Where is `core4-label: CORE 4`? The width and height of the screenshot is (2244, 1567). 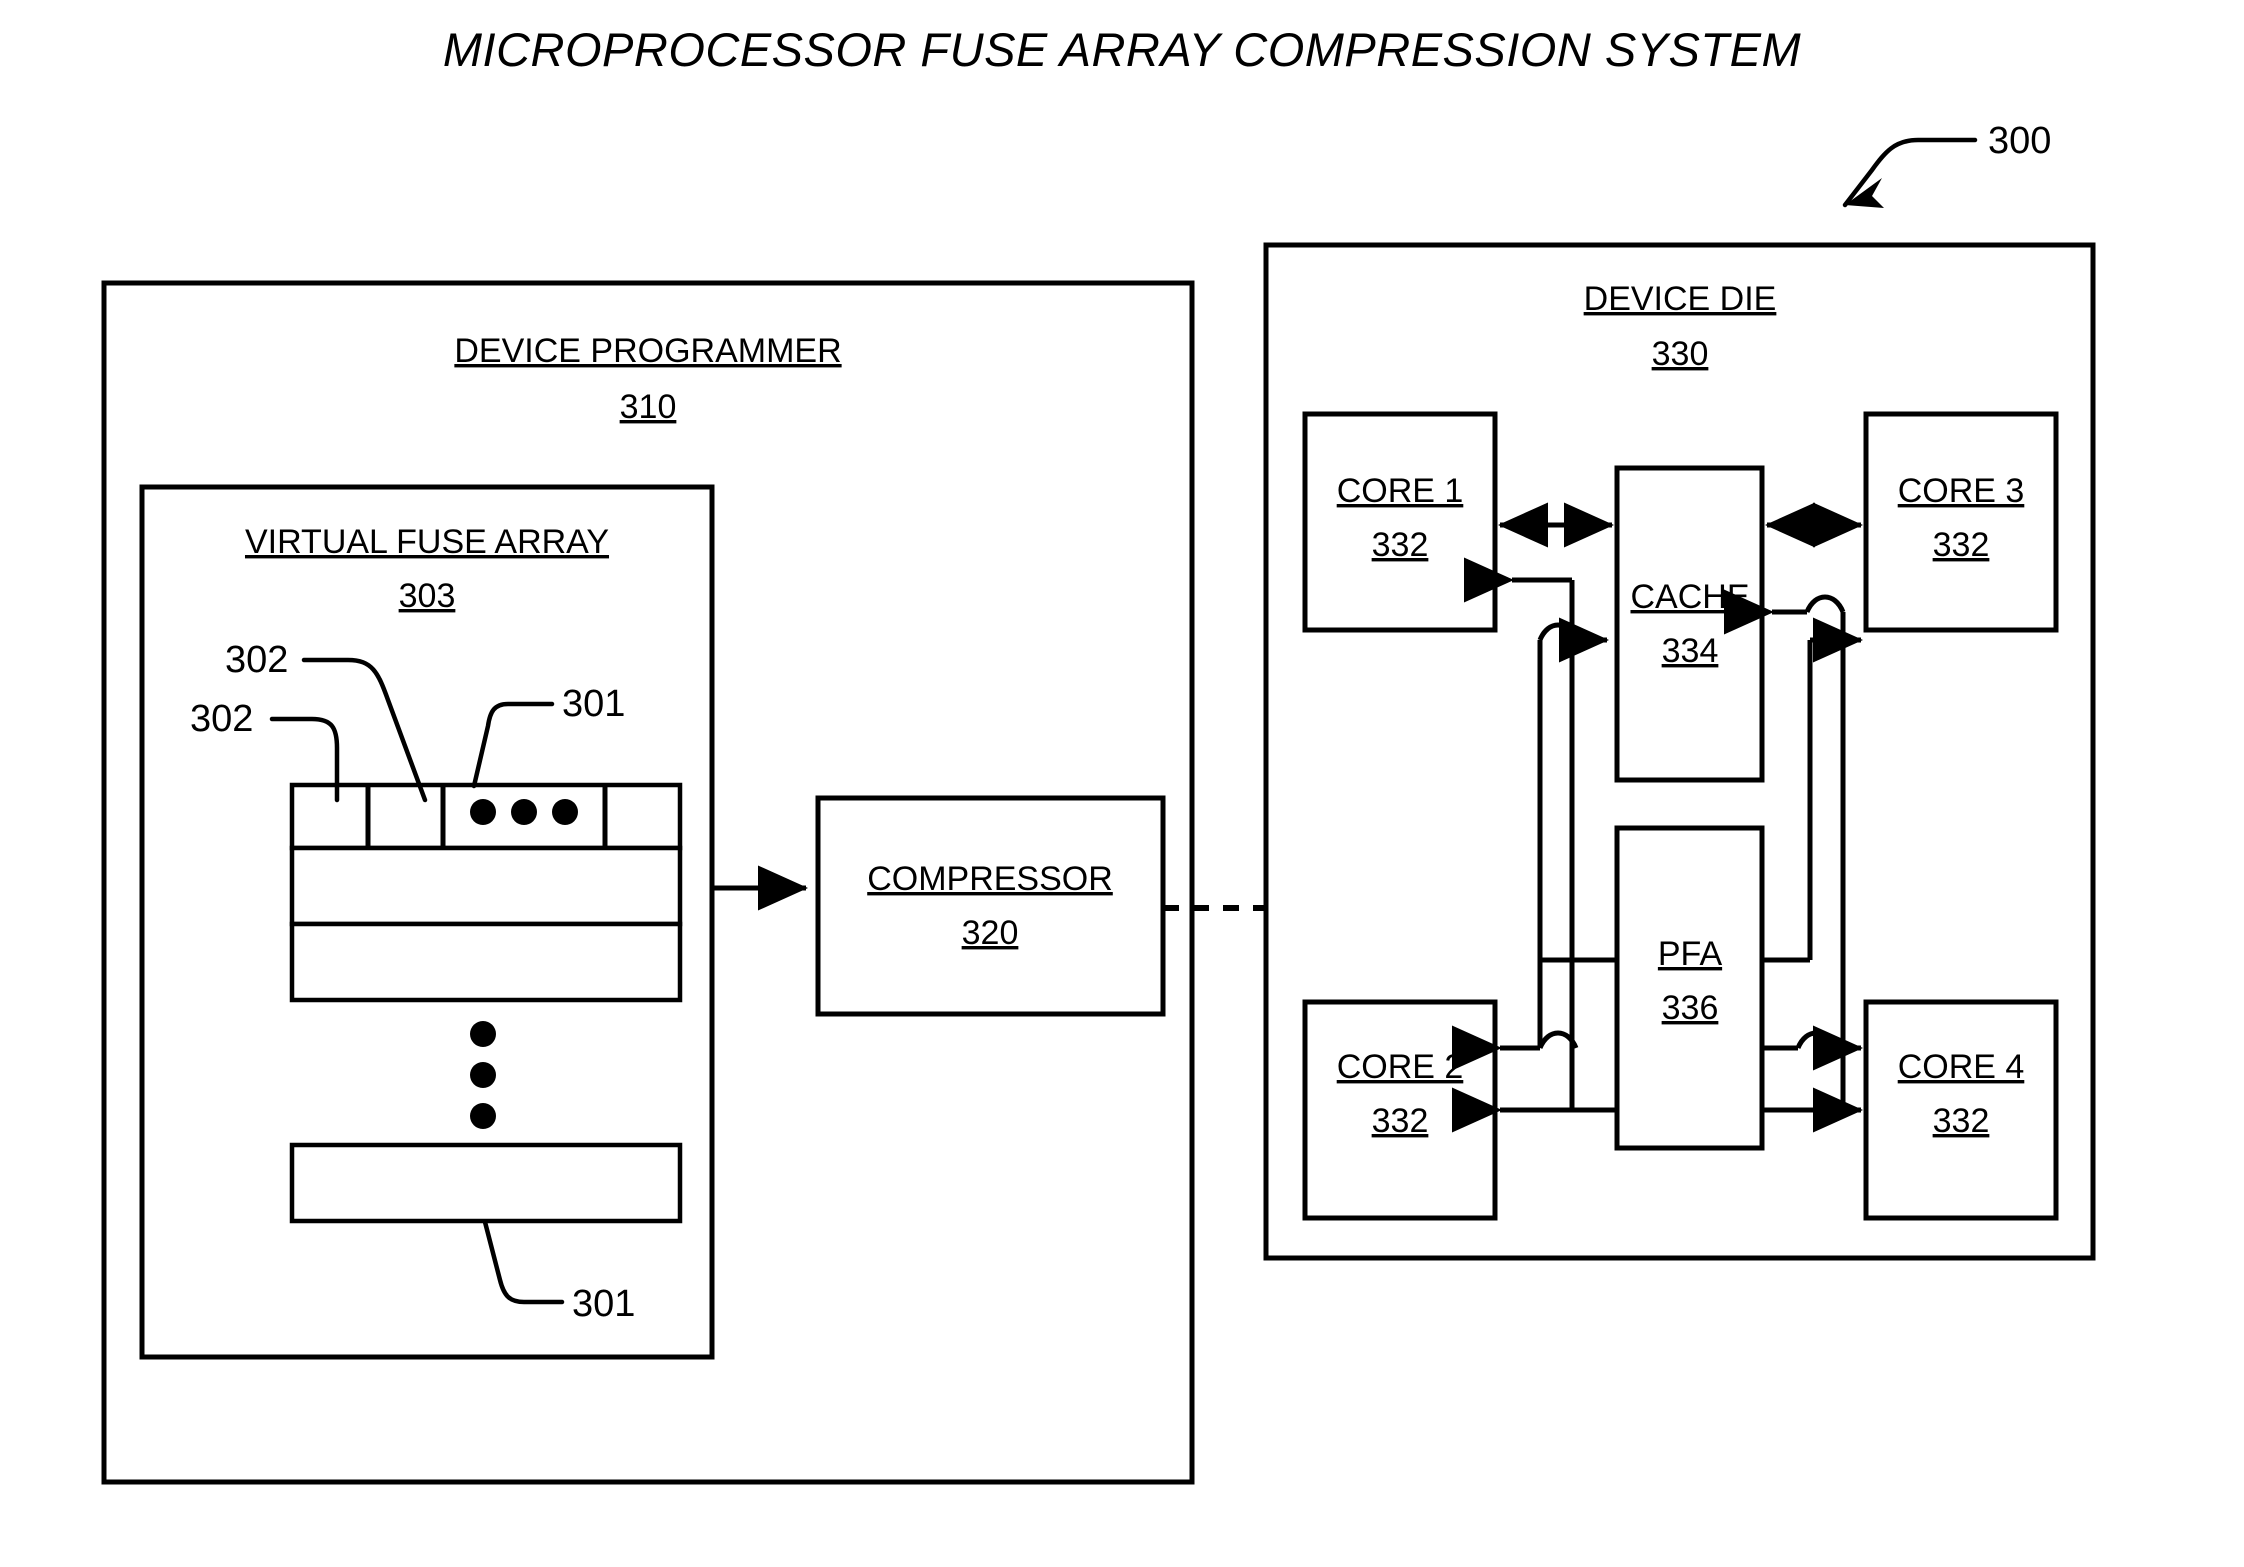 core4-label: CORE 4 is located at coordinates (1961, 1067).